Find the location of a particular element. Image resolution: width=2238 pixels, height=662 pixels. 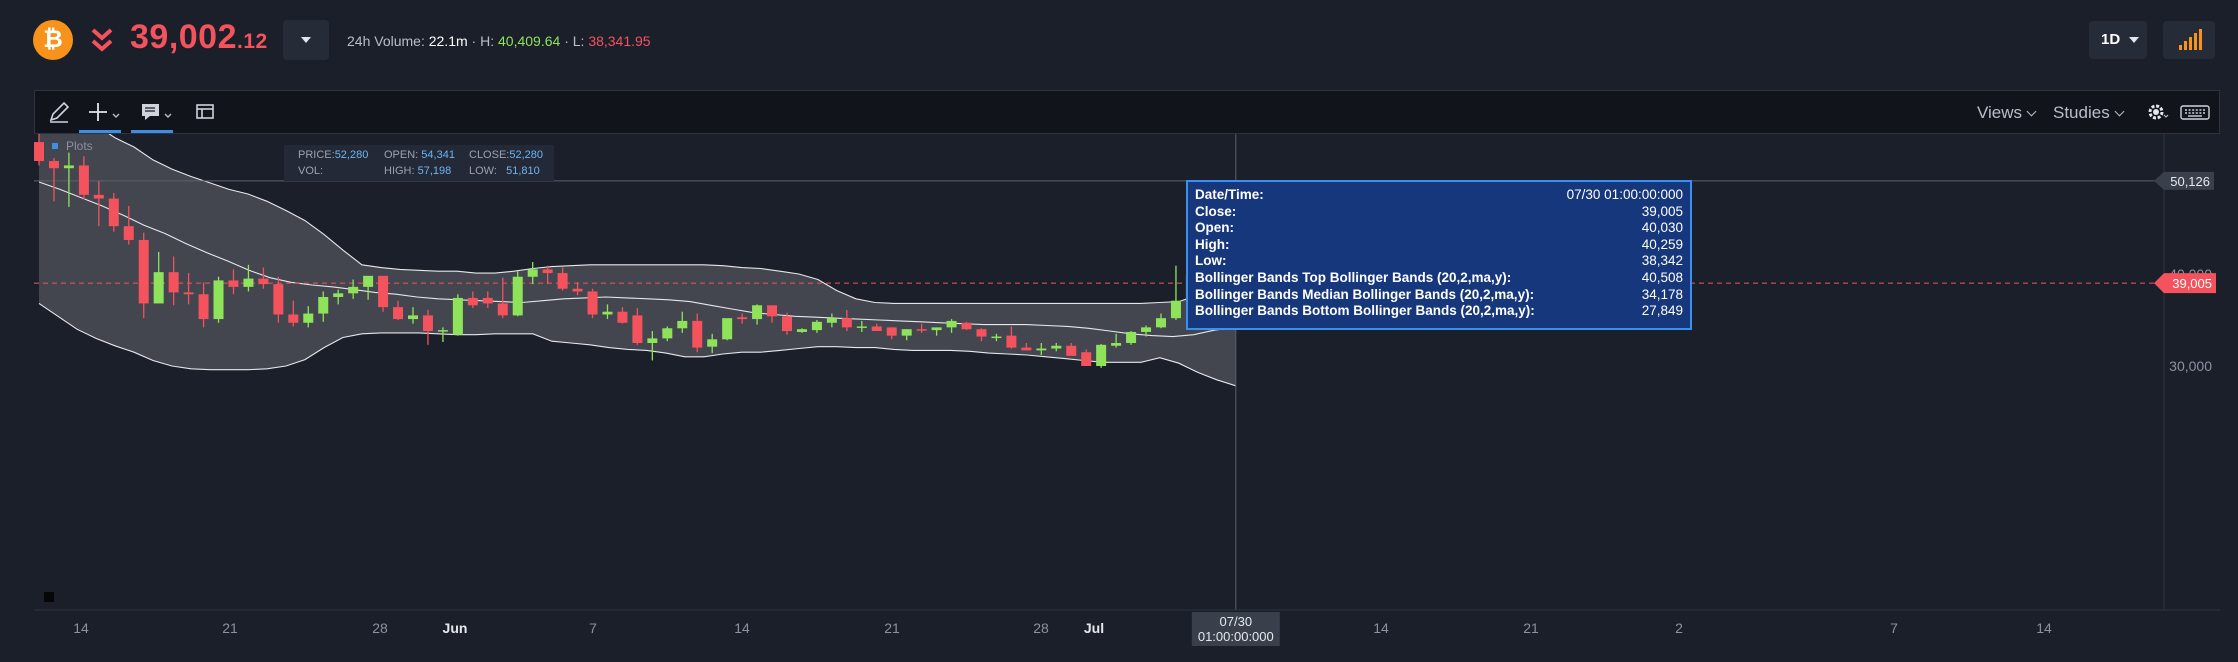

gear-icon is located at coordinates (2158, 112).